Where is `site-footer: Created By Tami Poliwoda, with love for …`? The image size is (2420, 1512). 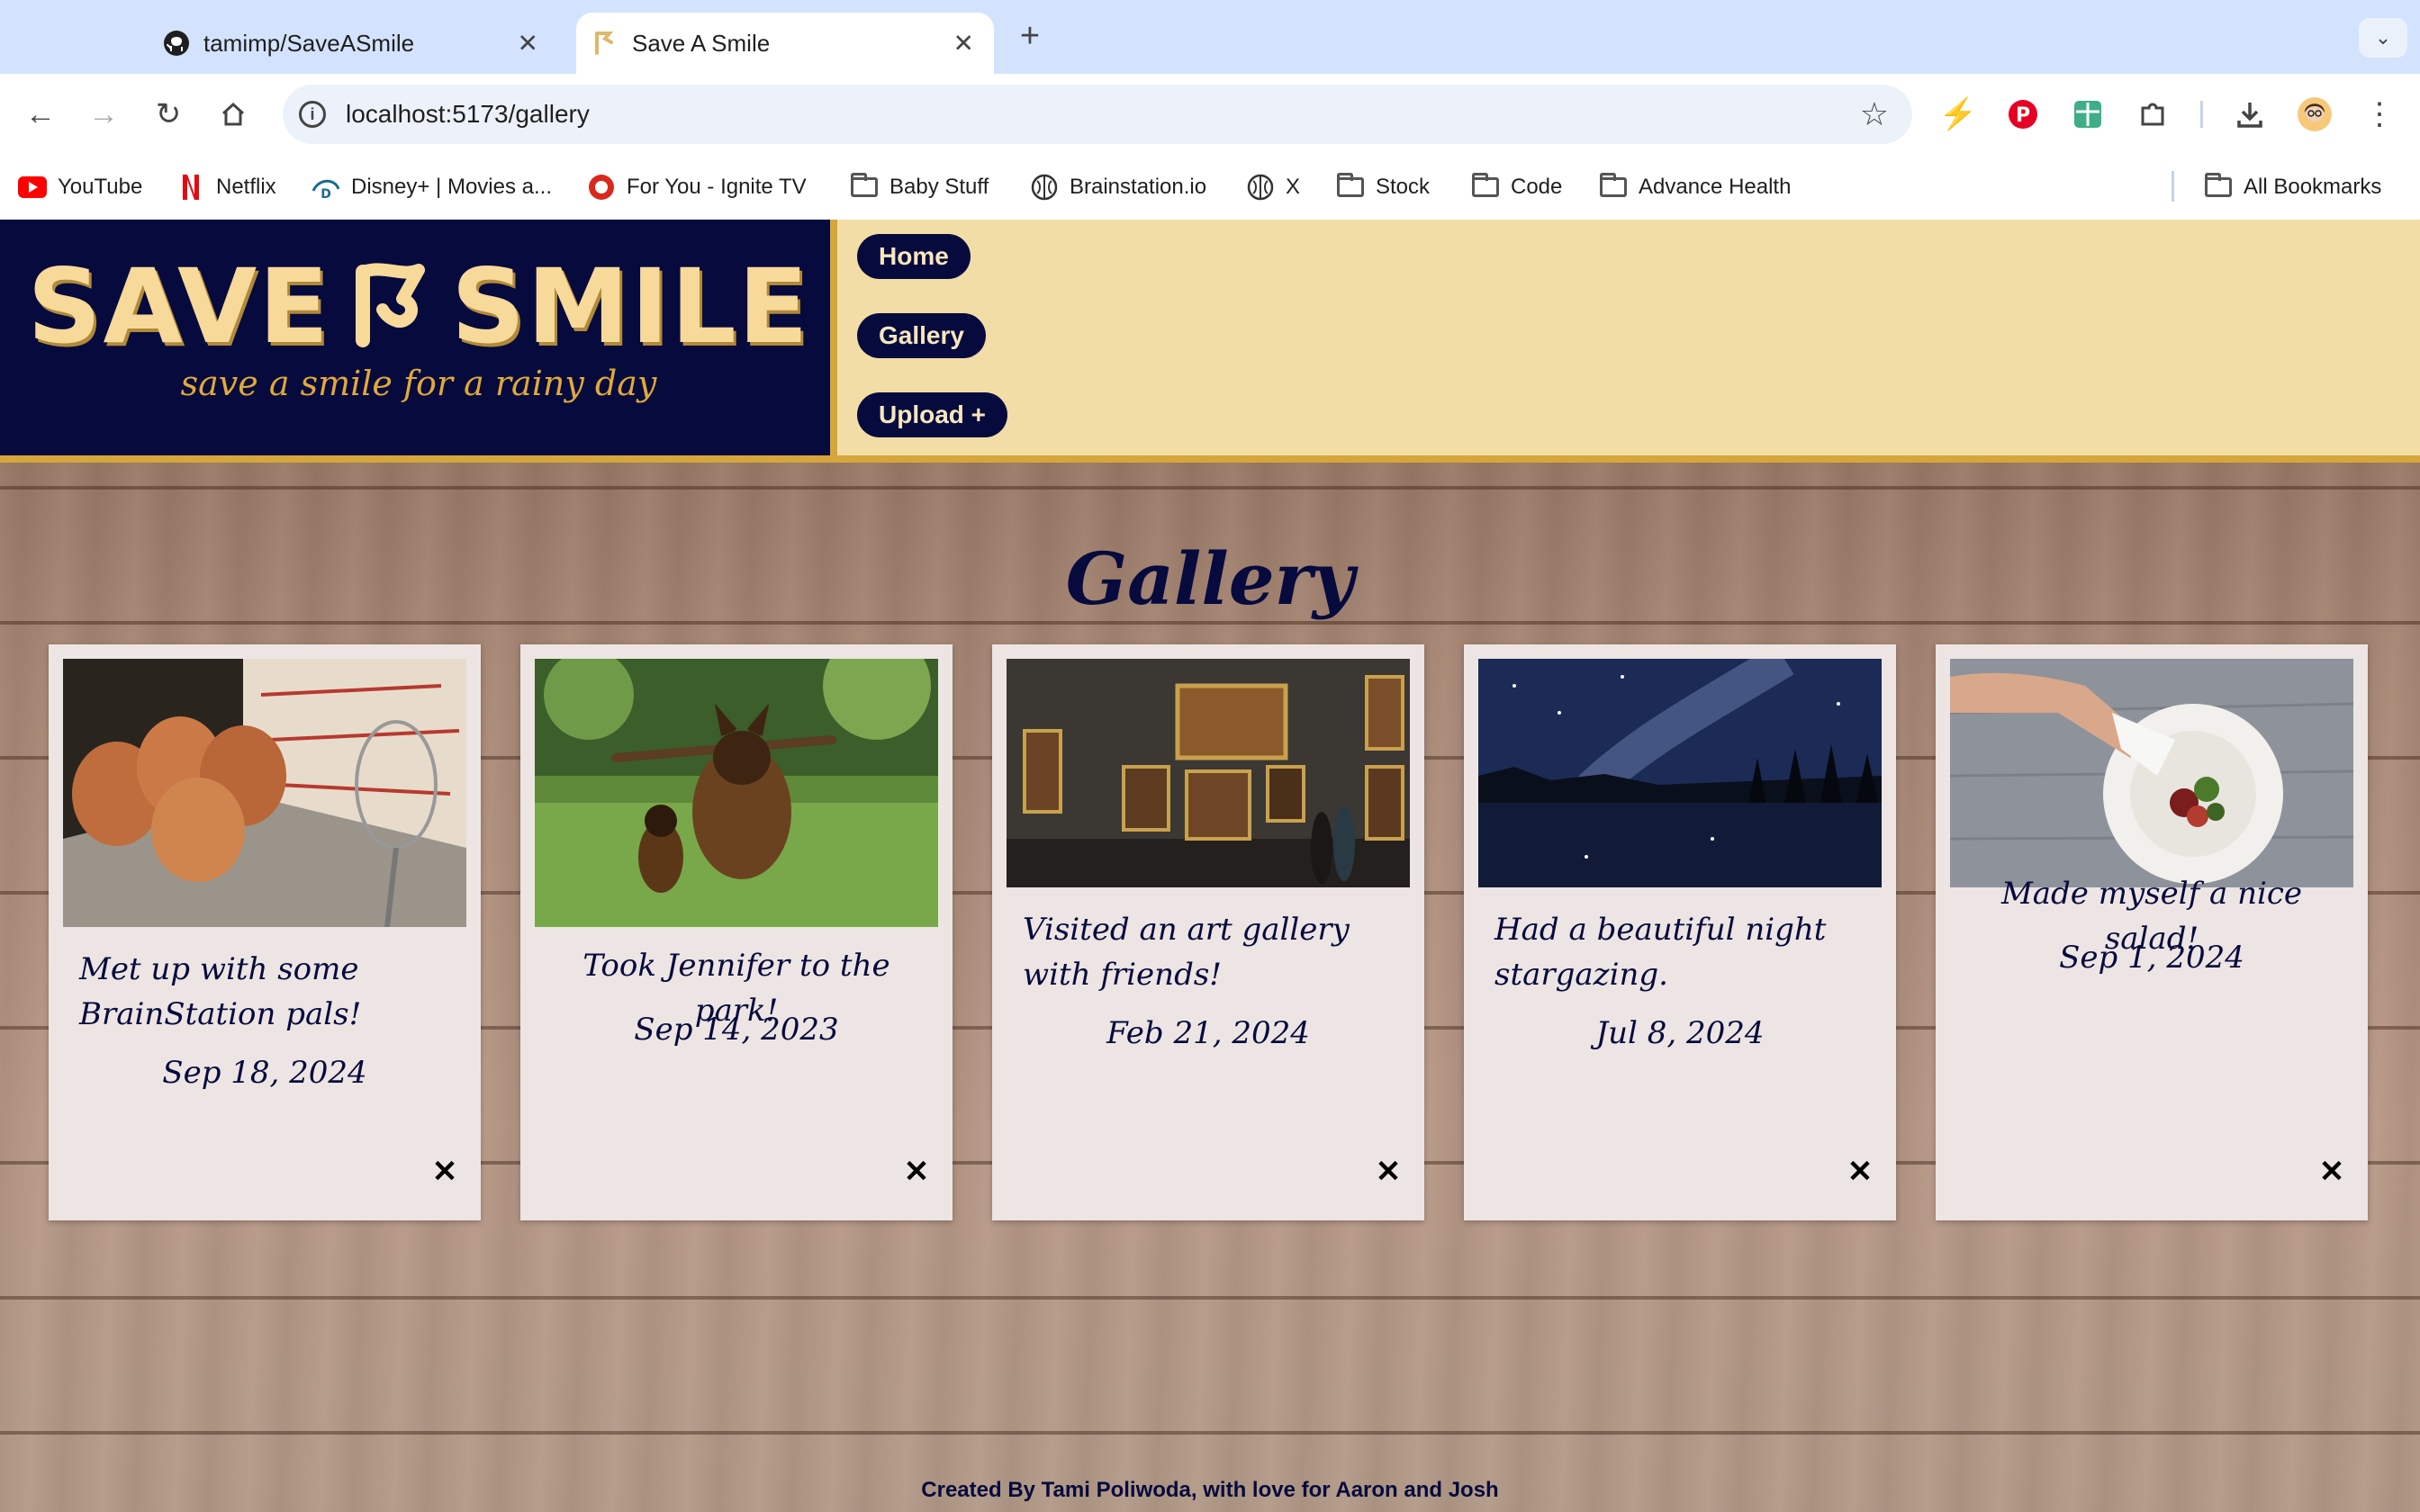
site-footer: Created By Tami Poliwoda, with love for … is located at coordinates (1210, 1490).